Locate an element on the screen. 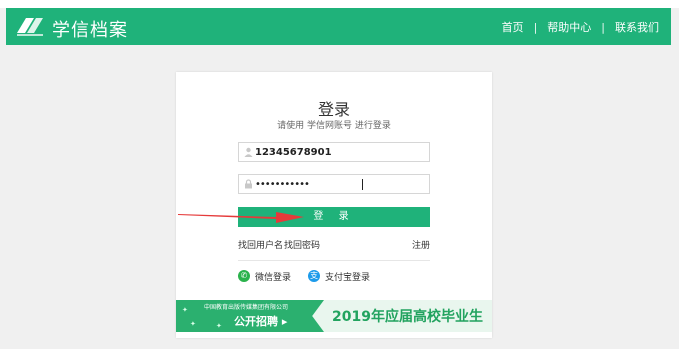 The image size is (679, 349). login-title: 登录 is located at coordinates (333, 109).